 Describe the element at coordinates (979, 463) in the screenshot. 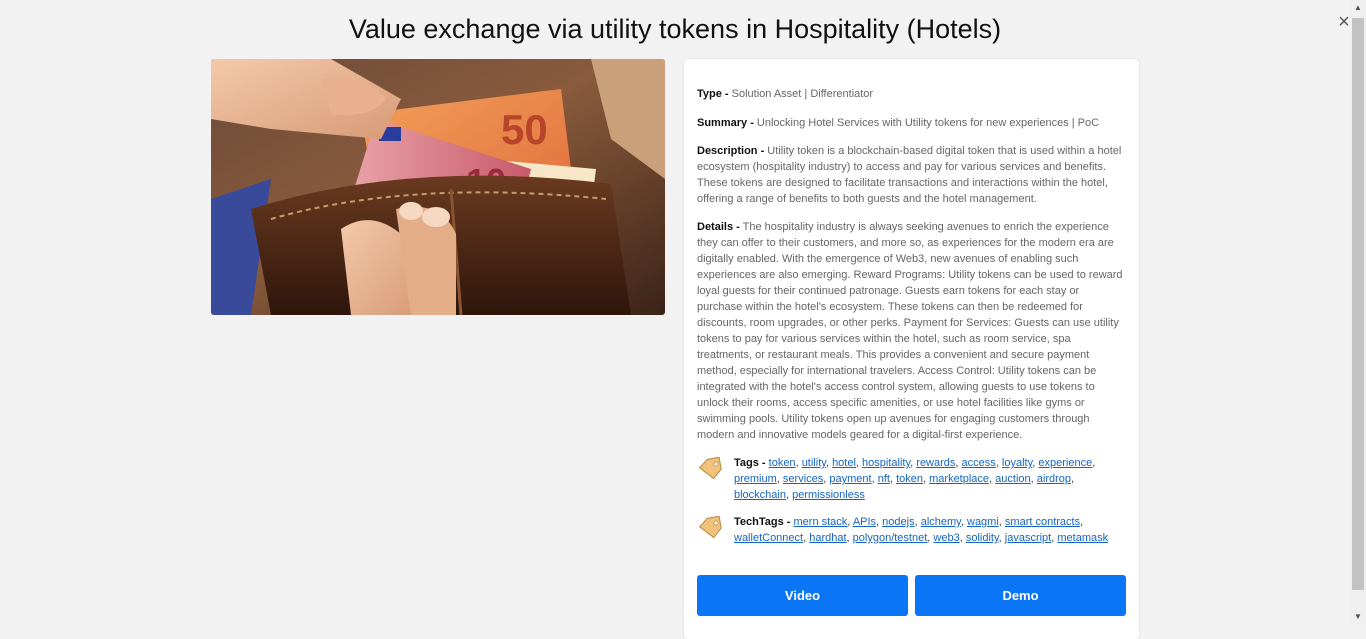

I see `tag-link: access` at that location.